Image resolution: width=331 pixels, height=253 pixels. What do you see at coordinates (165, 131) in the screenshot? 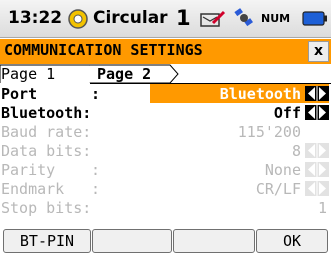
I see `baud-rate-row: Baud rate: 115'200` at bounding box center [165, 131].